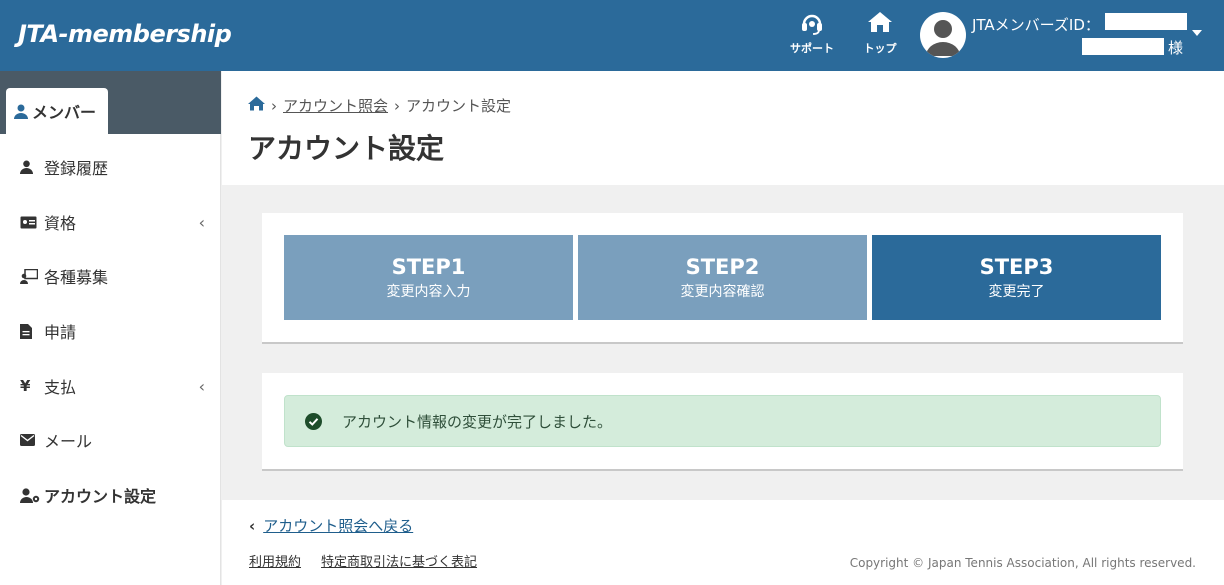  What do you see at coordinates (125, 34) in the screenshot?
I see `app-logo: JTA-membership` at bounding box center [125, 34].